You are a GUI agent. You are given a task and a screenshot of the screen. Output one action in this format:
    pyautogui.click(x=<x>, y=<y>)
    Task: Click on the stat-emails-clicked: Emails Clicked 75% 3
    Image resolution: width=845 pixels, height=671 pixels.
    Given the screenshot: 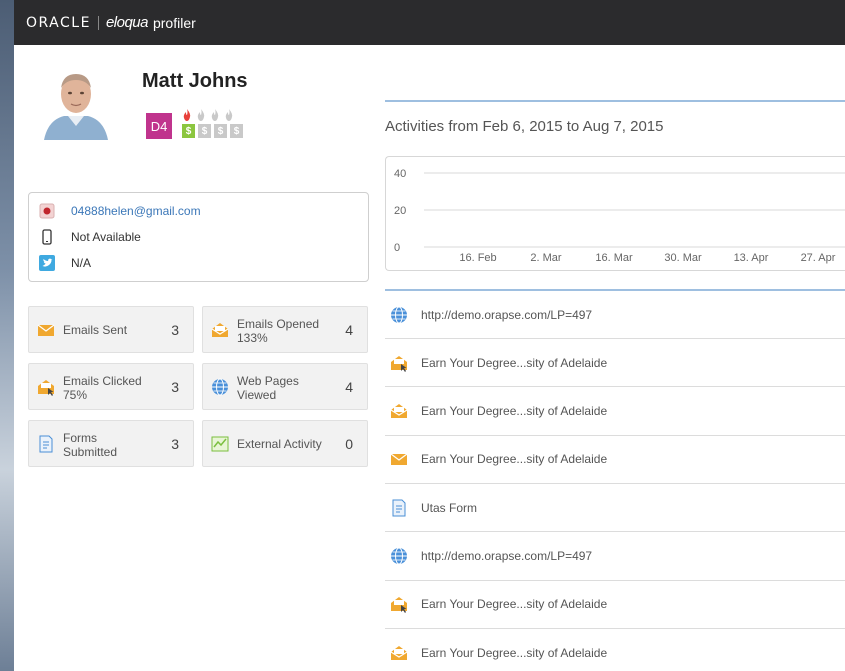 What is the action you would take?
    pyautogui.click(x=111, y=386)
    